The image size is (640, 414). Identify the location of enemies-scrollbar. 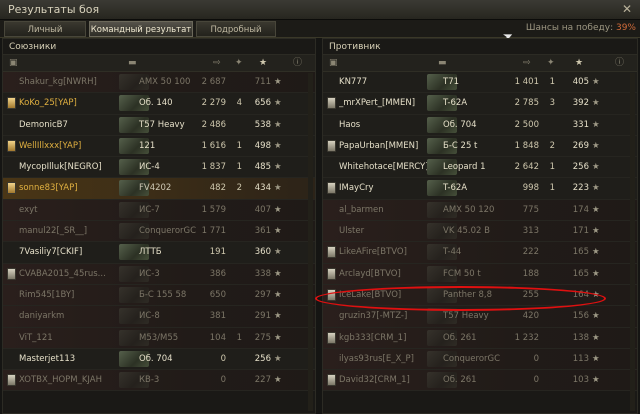
(632, 242).